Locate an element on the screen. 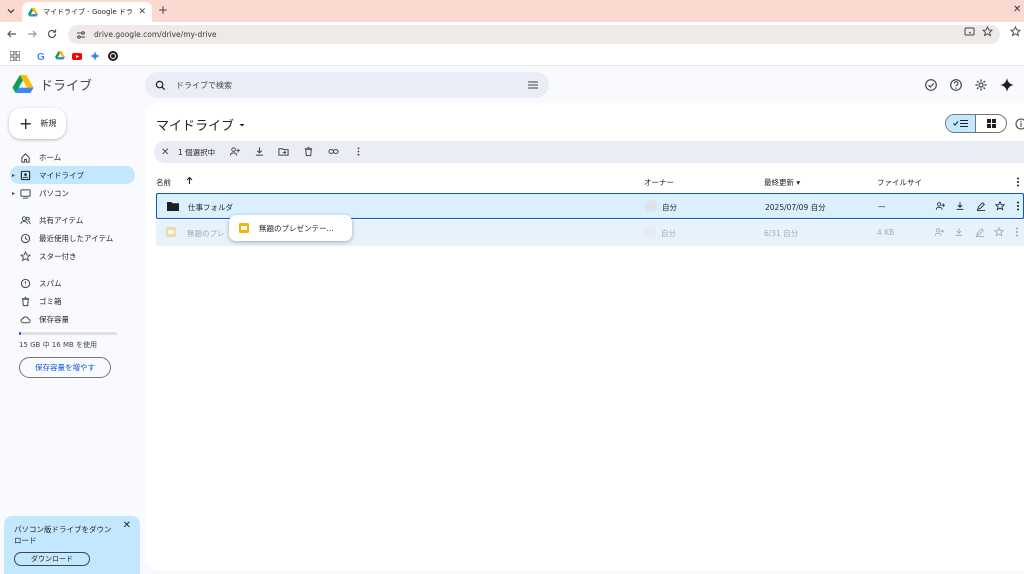 The height and width of the screenshot is (574, 1024). close-icon: ✕ is located at coordinates (127, 525).